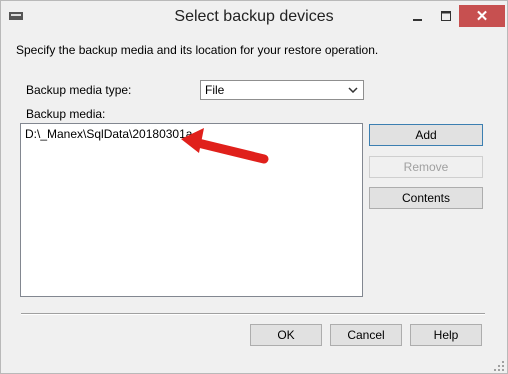 The height and width of the screenshot is (374, 508). I want to click on red-arrow-annotation-icon, so click(225, 146).